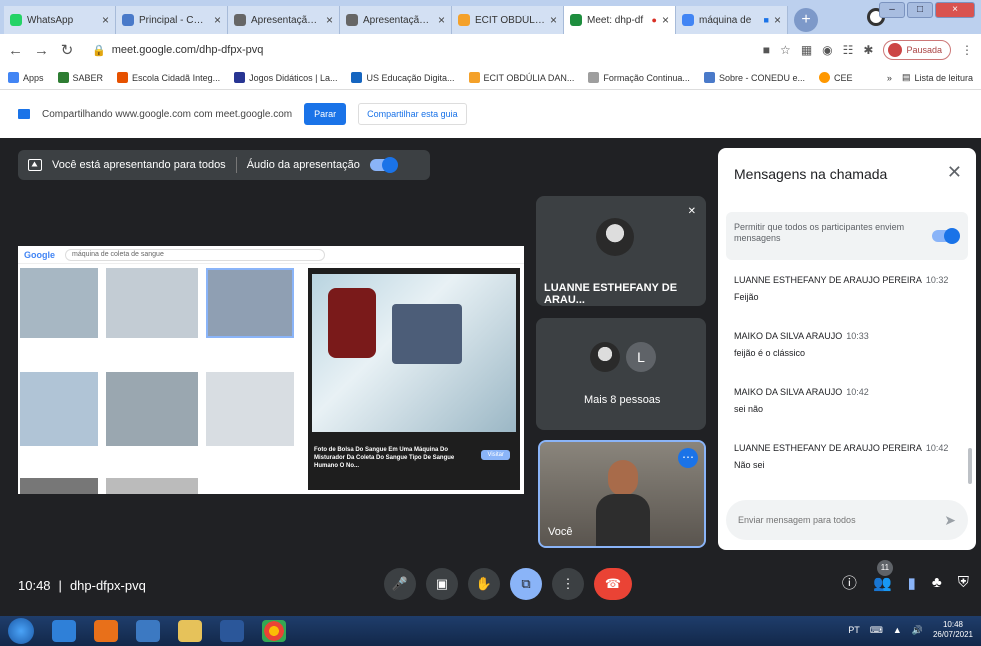  What do you see at coordinates (568, 584) in the screenshot?
I see `more-options-button: ⋮` at bounding box center [568, 584].